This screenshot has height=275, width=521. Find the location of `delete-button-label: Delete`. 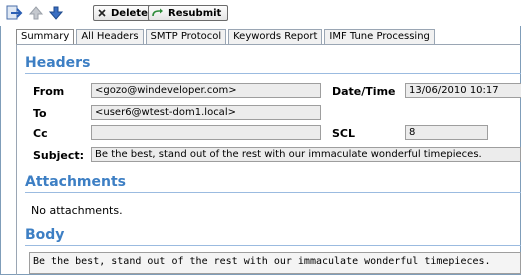

delete-button-label: Delete is located at coordinates (129, 13).